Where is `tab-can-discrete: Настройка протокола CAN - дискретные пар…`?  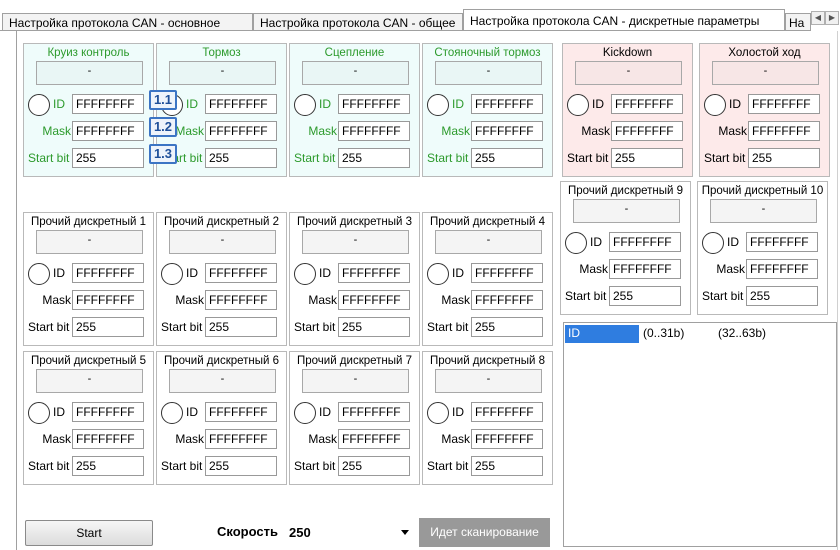
tab-can-discrete: Настройка протокола CAN - дискретные пар… is located at coordinates (624, 20).